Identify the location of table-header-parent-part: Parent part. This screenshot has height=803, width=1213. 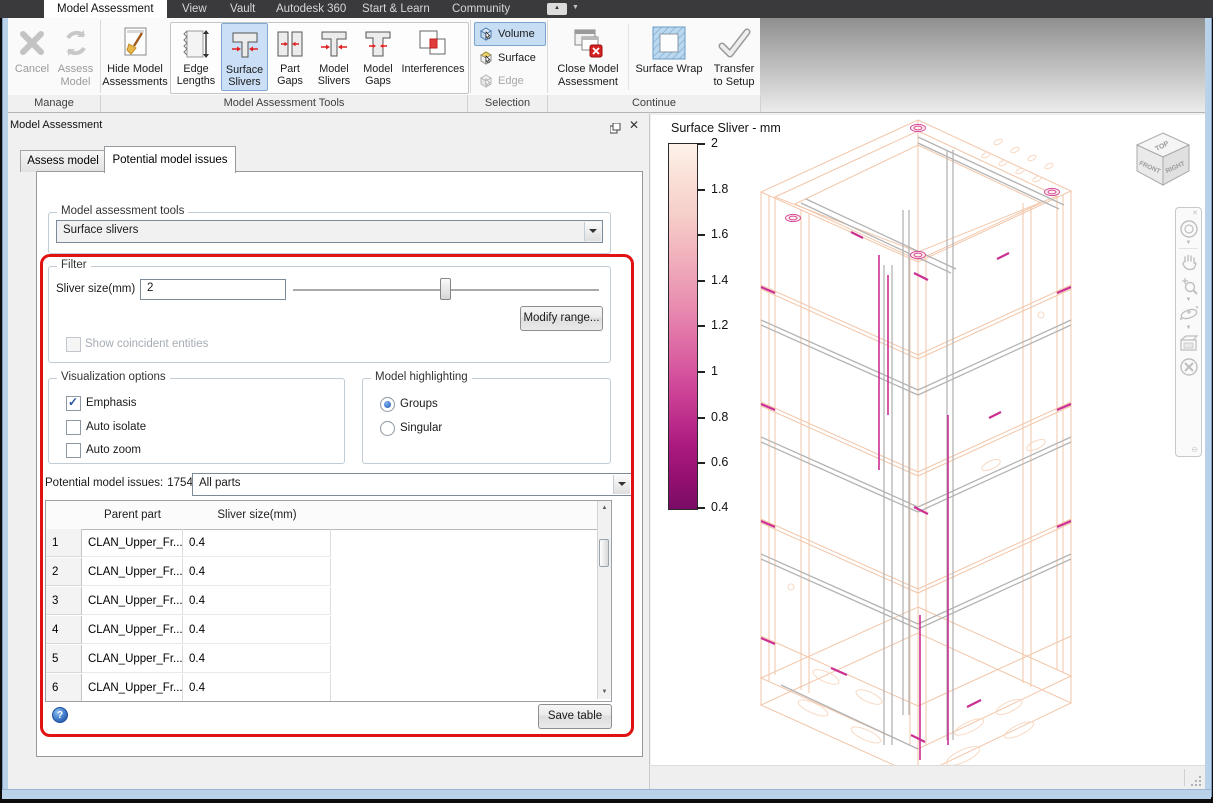
(133, 515).